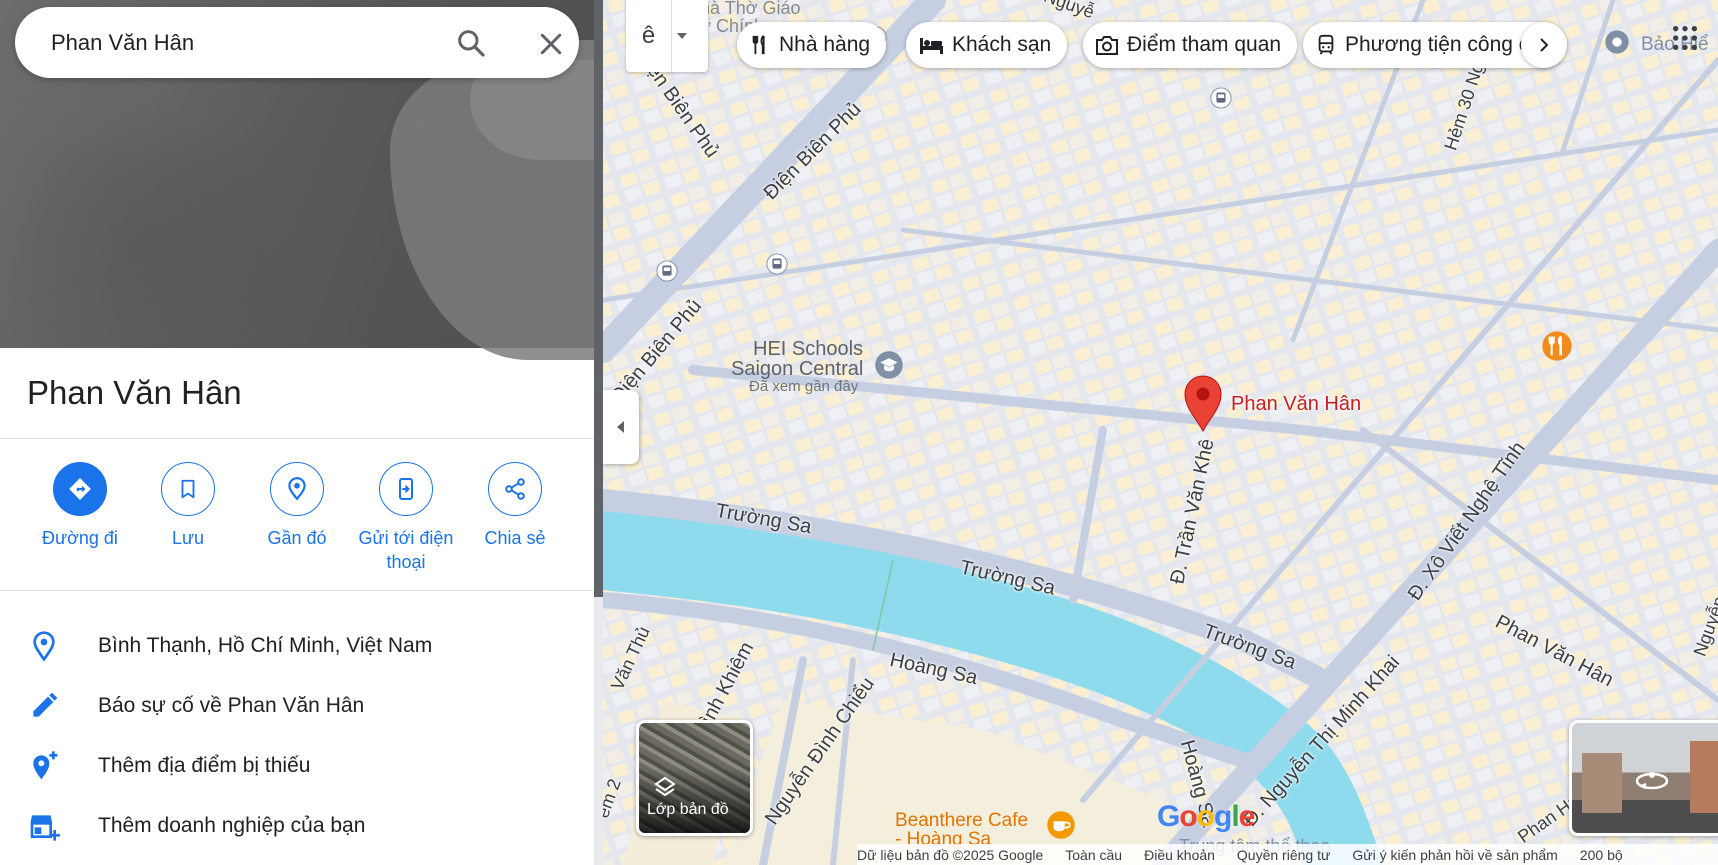 This screenshot has height=865, width=1718. Describe the element at coordinates (265, 645) in the screenshot. I see `address-text: Bình Thạnh, Hồ Chí Minh, Việt Nam` at that location.